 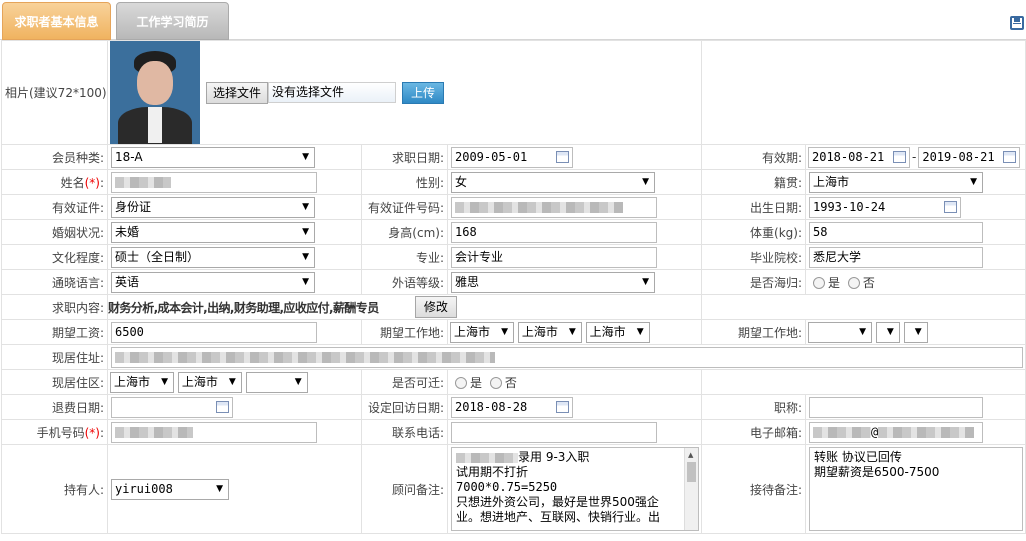 What do you see at coordinates (56, 21) in the screenshot?
I see `tab-basic-info: 求职者基本信息` at bounding box center [56, 21].